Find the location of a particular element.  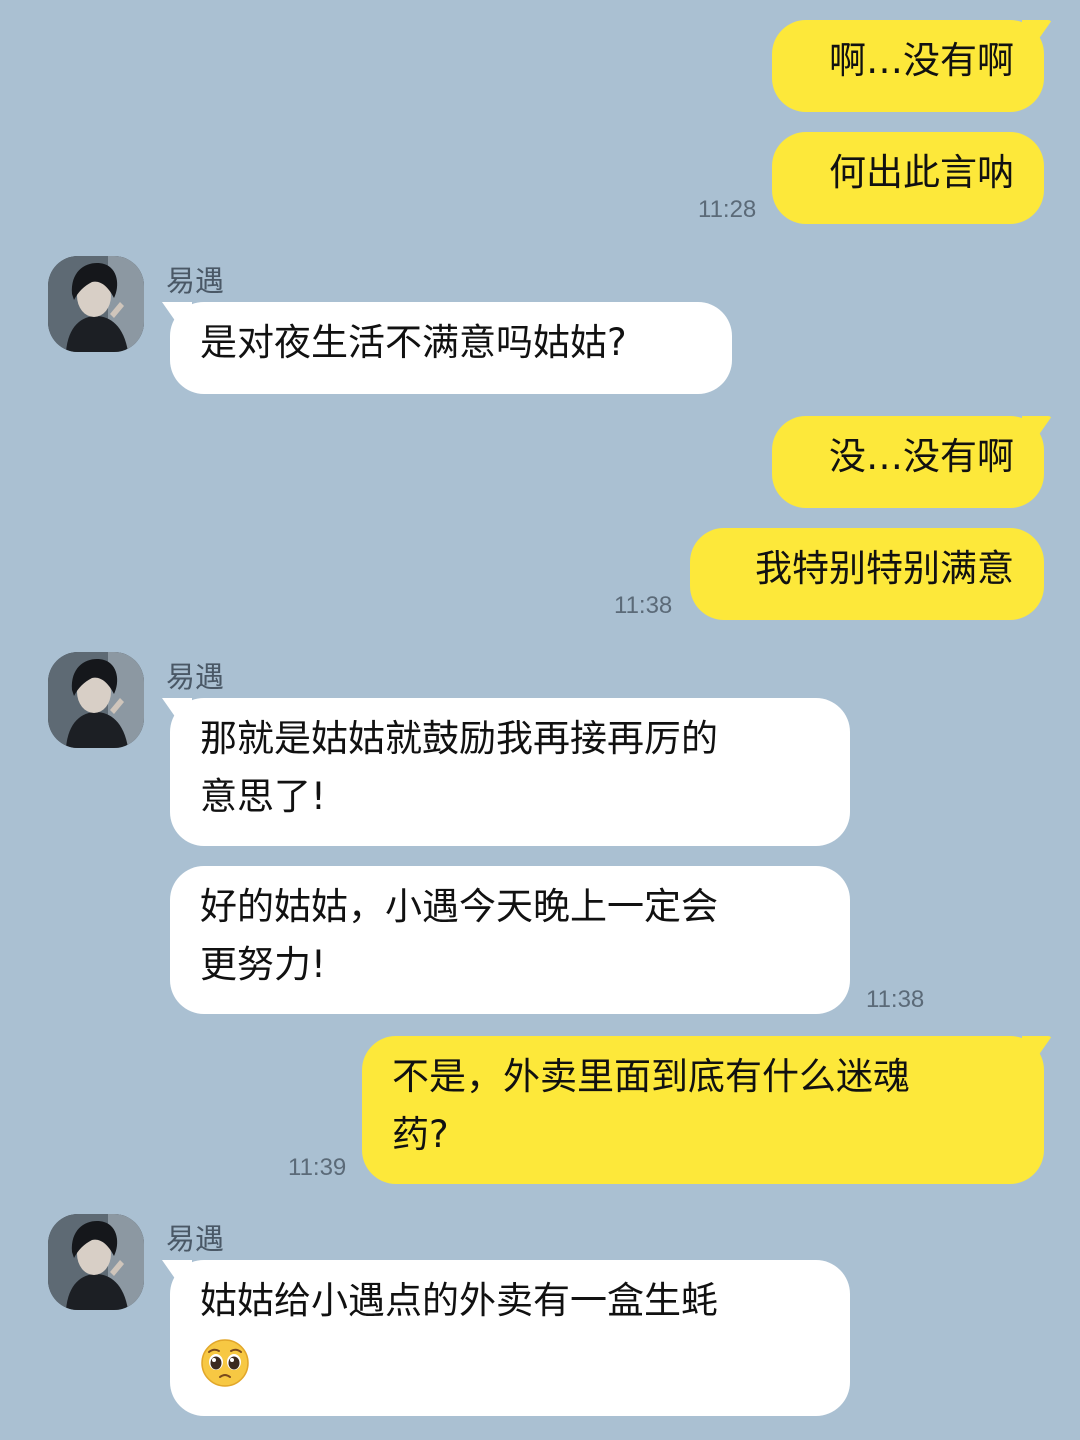

outgoing-message: 我特别特别满意 is located at coordinates (867, 574).